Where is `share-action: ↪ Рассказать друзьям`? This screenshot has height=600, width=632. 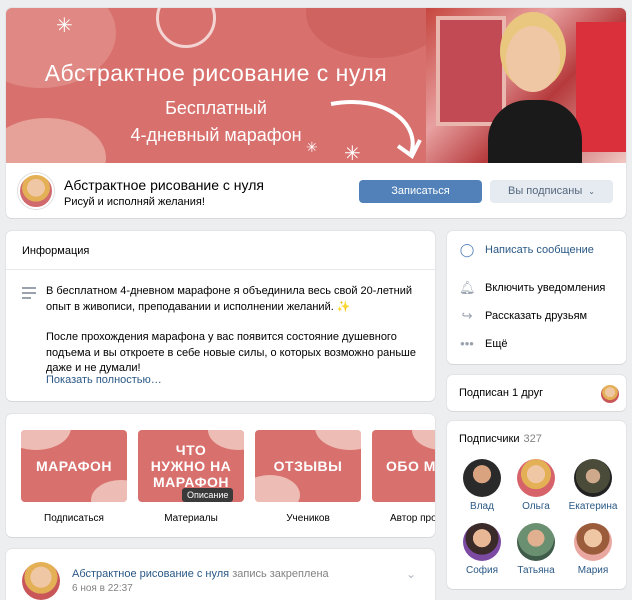 share-action: ↪ Рассказать друзьям is located at coordinates (523, 316).